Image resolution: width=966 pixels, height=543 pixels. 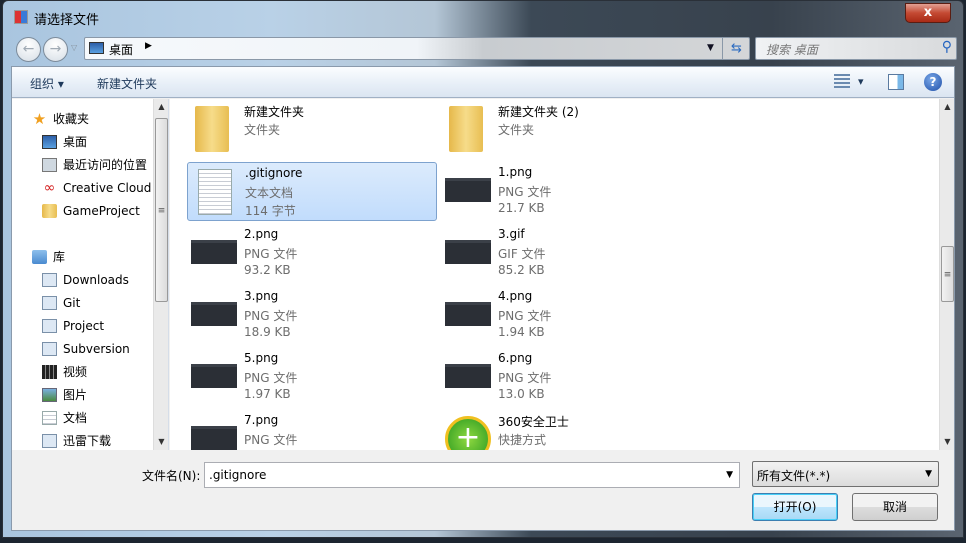 I want to click on shortcut-icon: +, so click(x=468, y=433).